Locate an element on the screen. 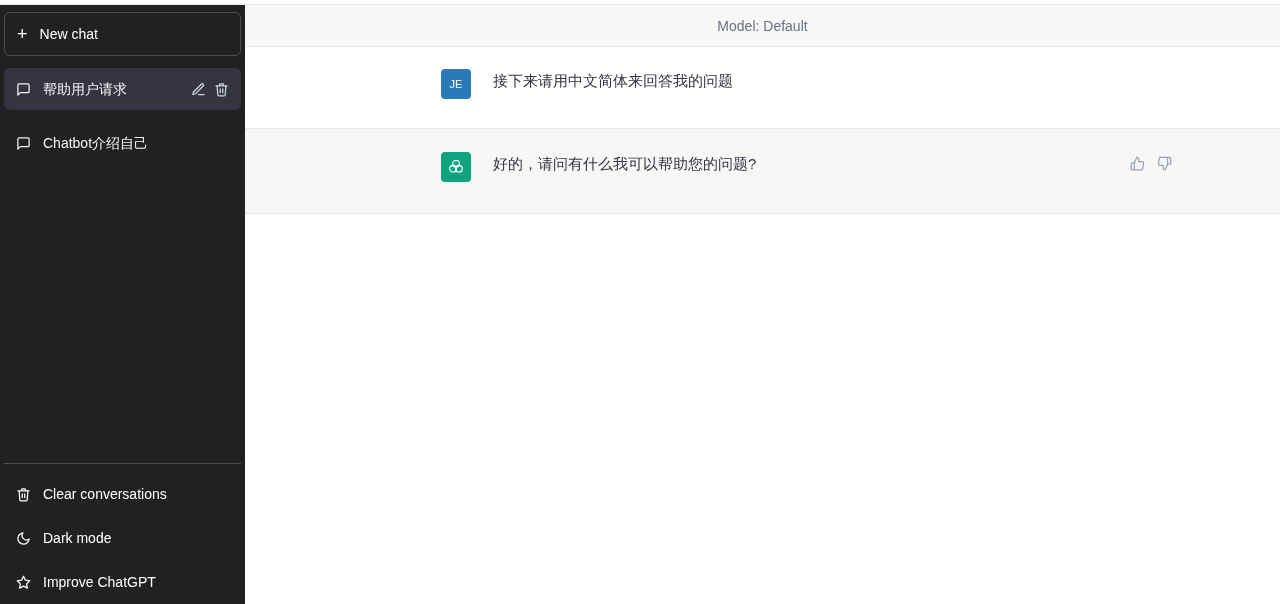 The height and width of the screenshot is (604, 1280). star-icon is located at coordinates (23, 582).